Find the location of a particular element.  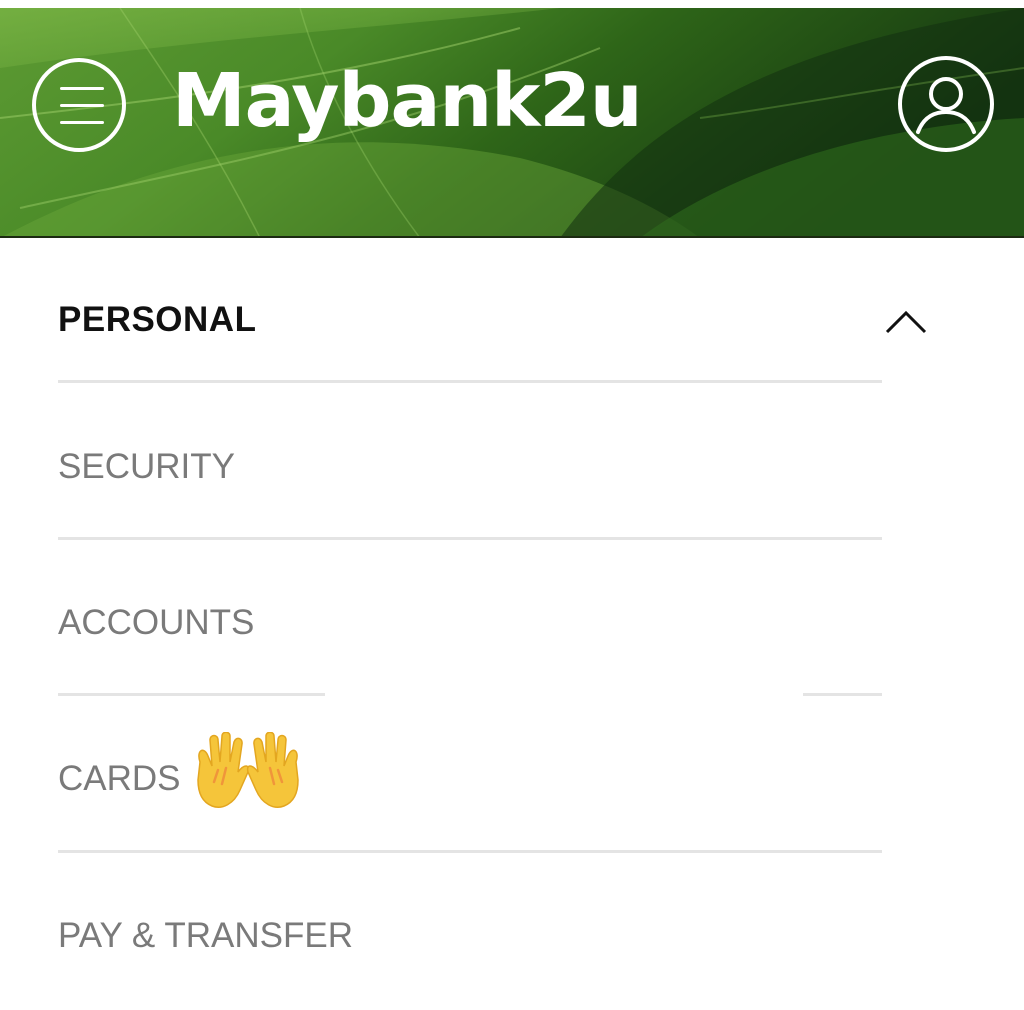

user-profile-icon is located at coordinates (946, 105).